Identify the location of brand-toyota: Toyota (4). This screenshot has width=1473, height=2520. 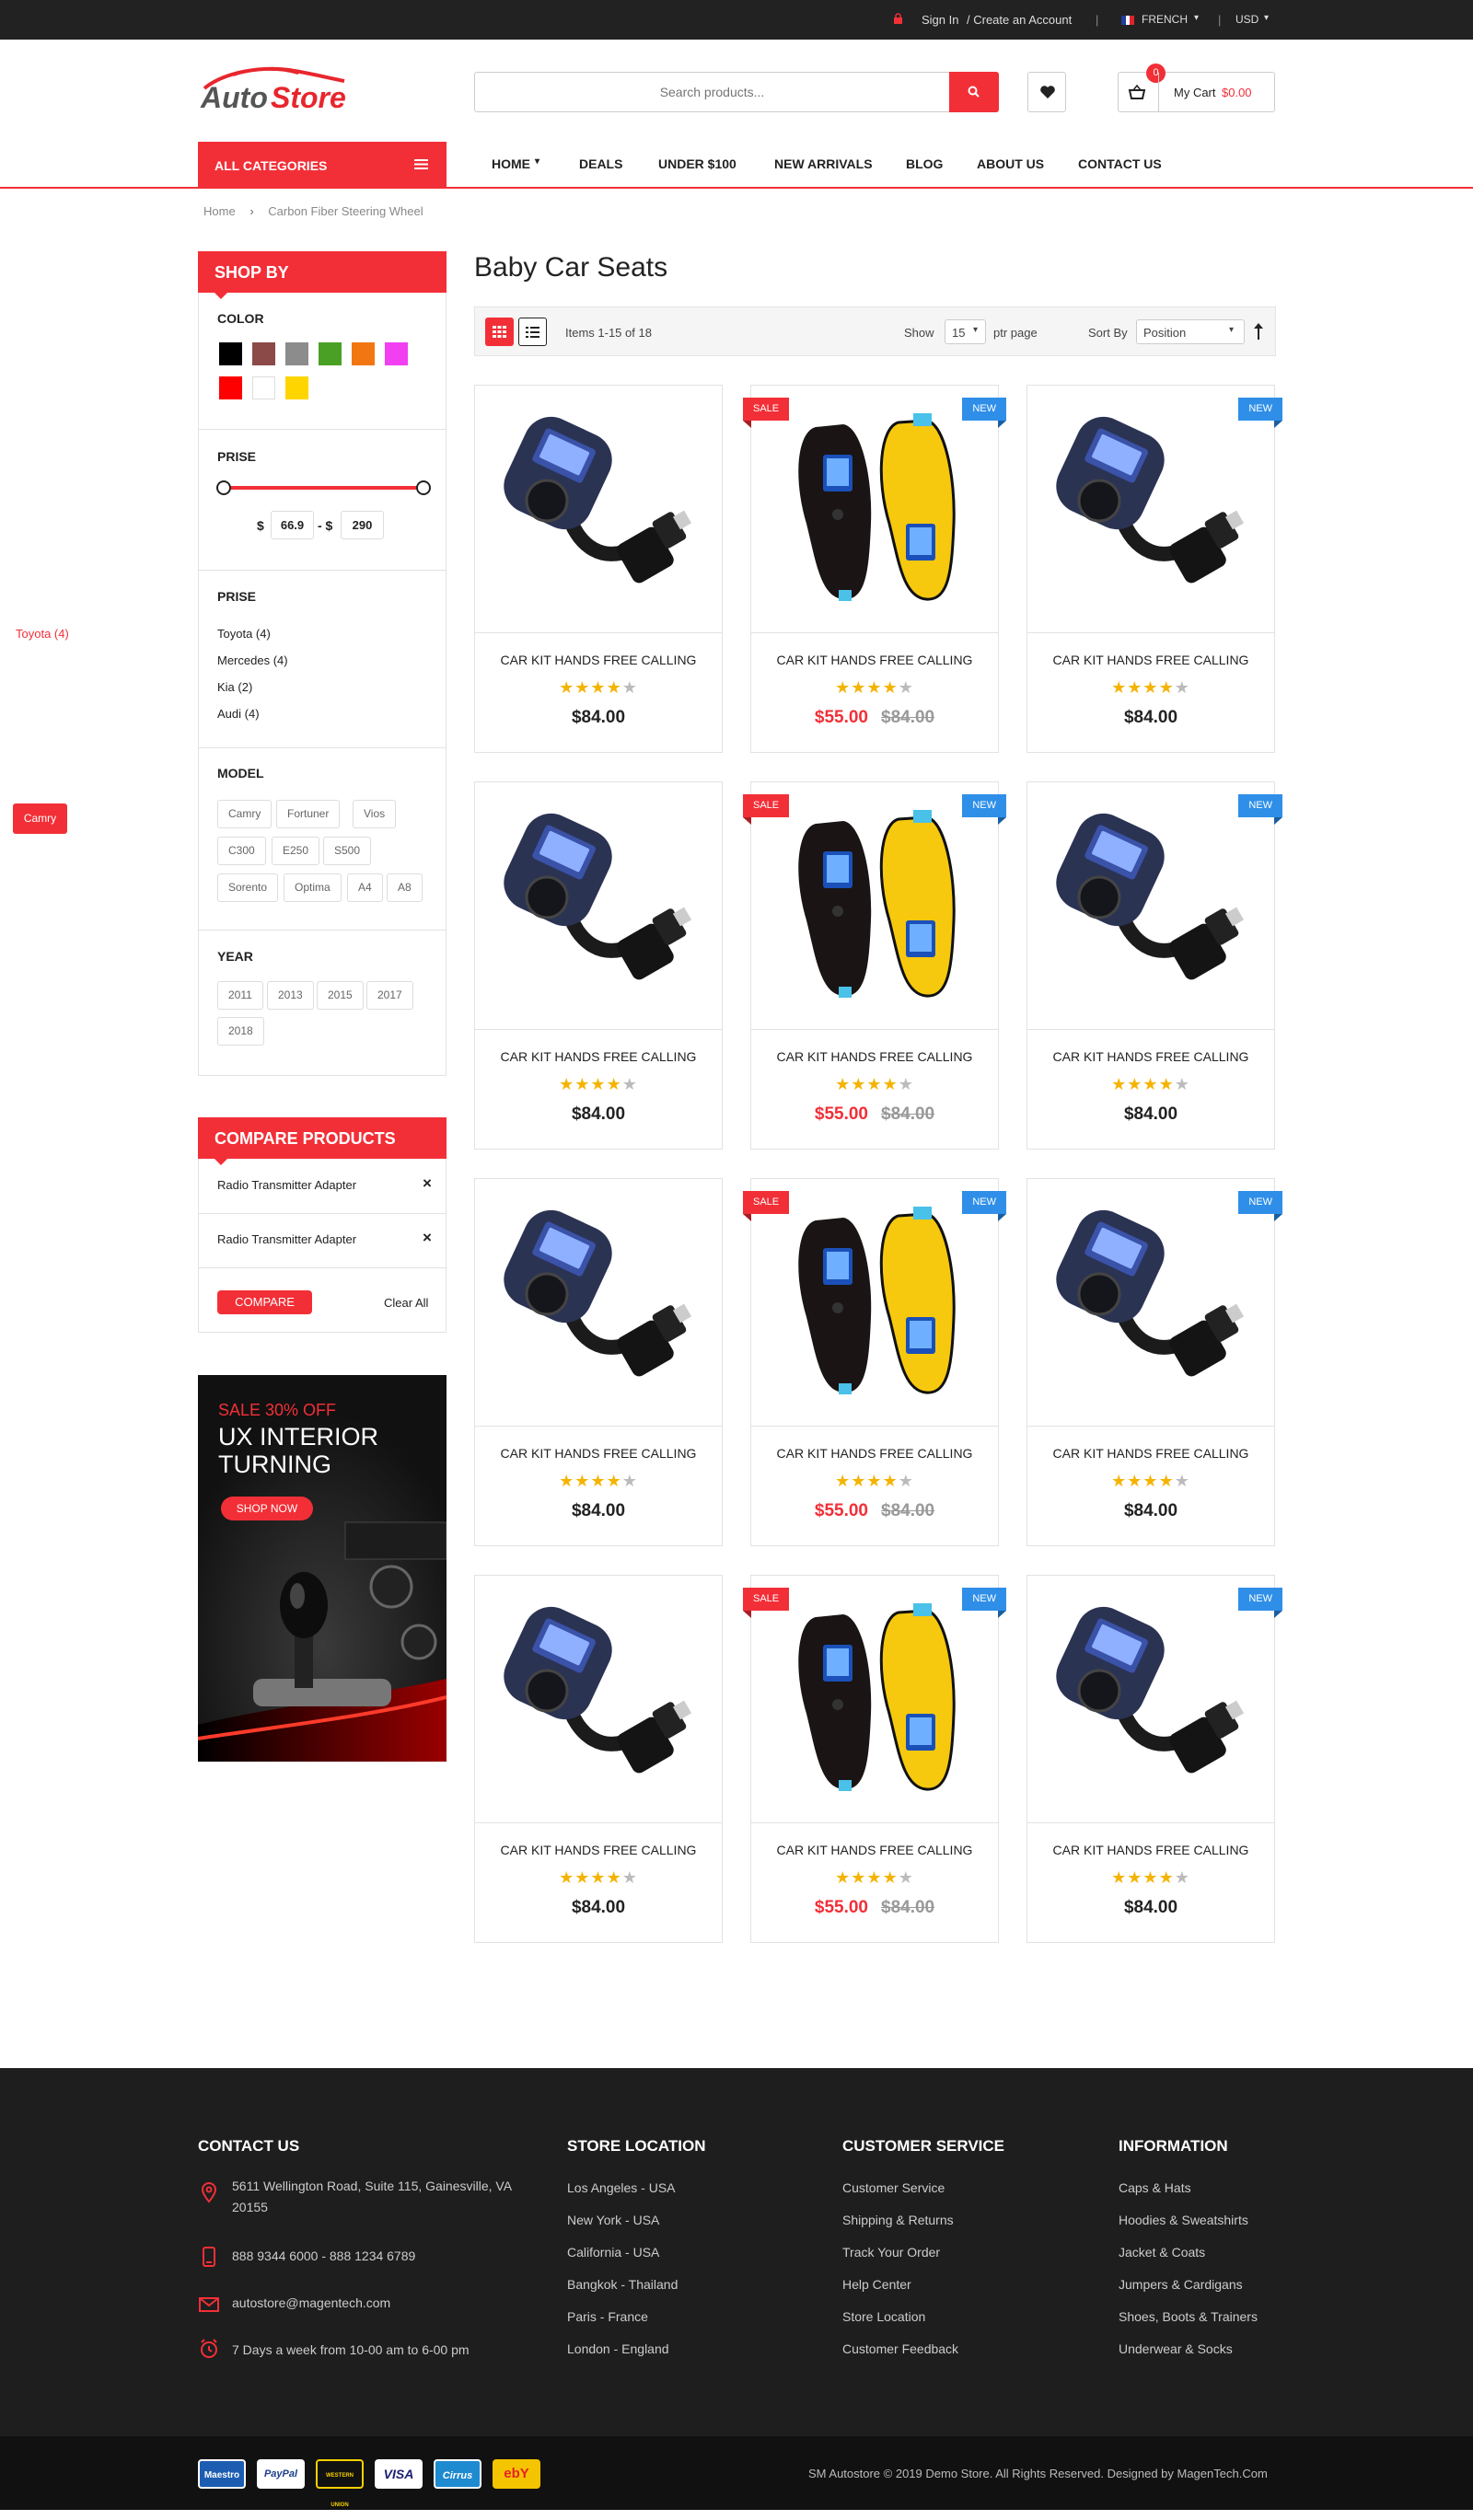
(244, 634).